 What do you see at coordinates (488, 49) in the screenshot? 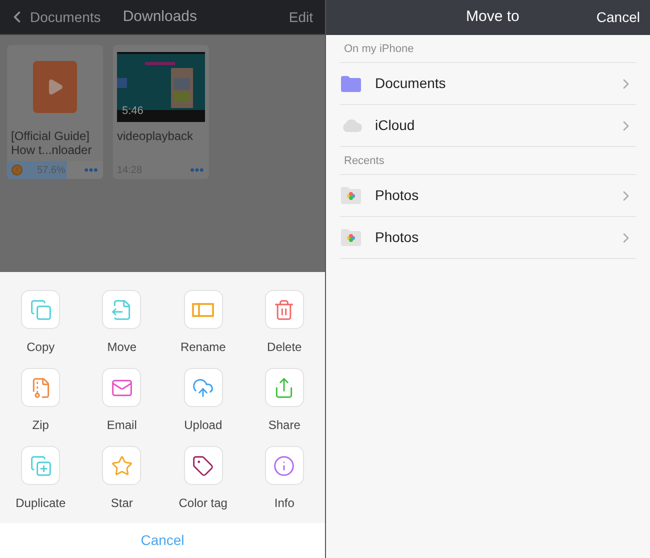
I see `section-header: On my iPhone` at bounding box center [488, 49].